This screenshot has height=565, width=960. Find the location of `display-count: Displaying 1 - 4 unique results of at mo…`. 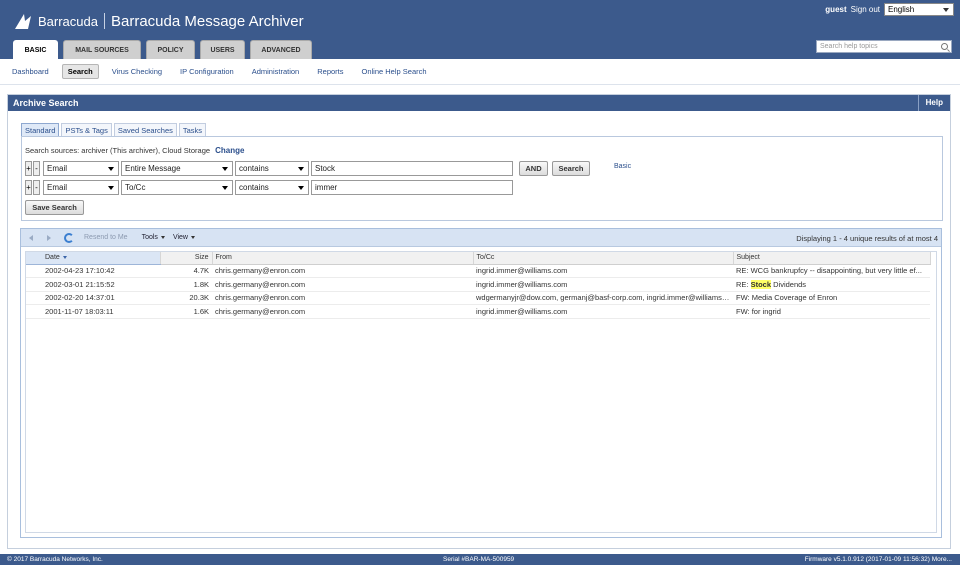

display-count: Displaying 1 - 4 unique results of at mo… is located at coordinates (867, 238).